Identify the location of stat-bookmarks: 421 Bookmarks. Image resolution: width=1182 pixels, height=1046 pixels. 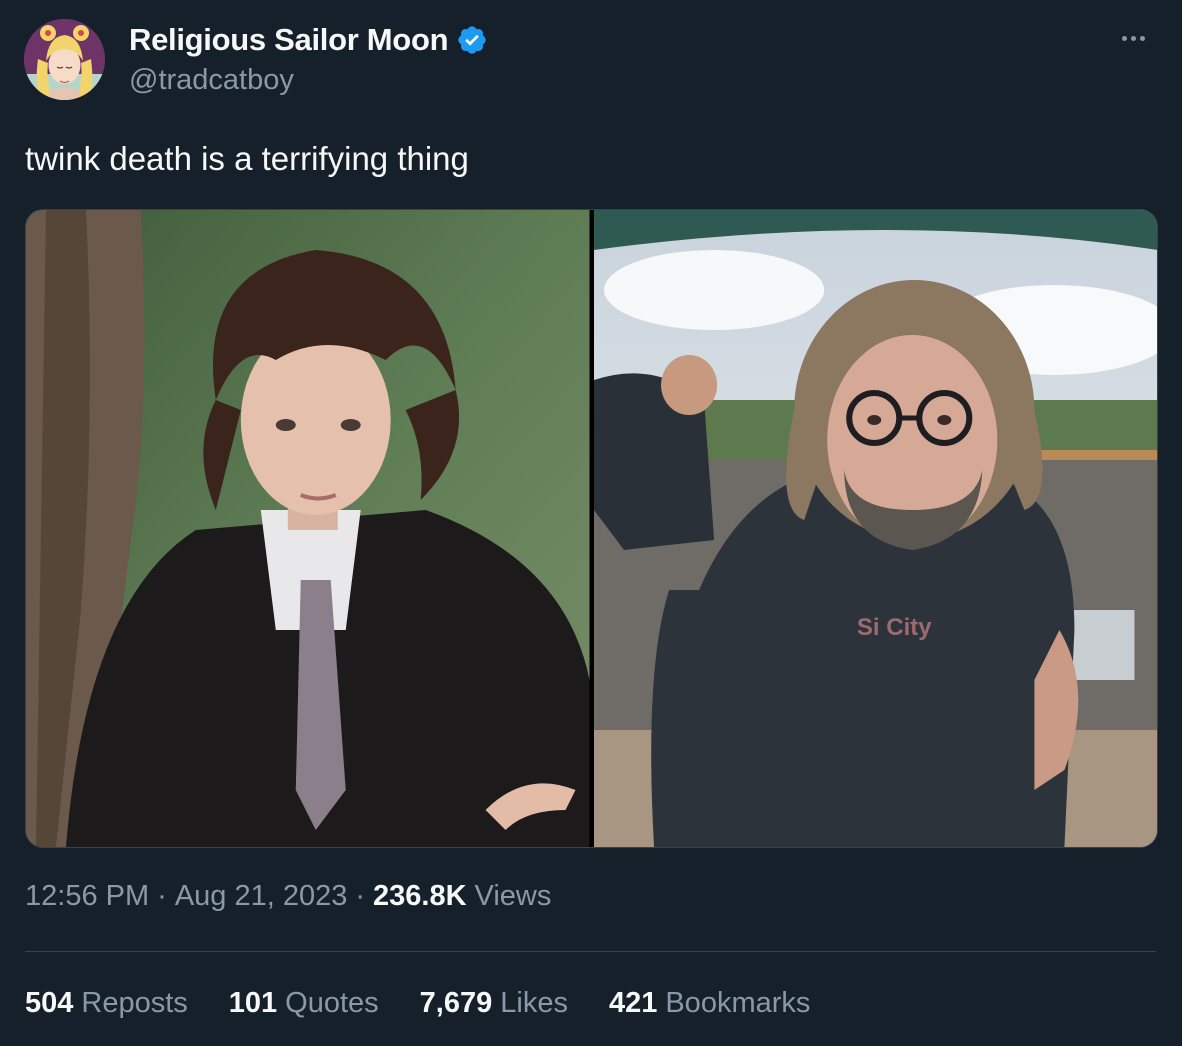
(709, 1003).